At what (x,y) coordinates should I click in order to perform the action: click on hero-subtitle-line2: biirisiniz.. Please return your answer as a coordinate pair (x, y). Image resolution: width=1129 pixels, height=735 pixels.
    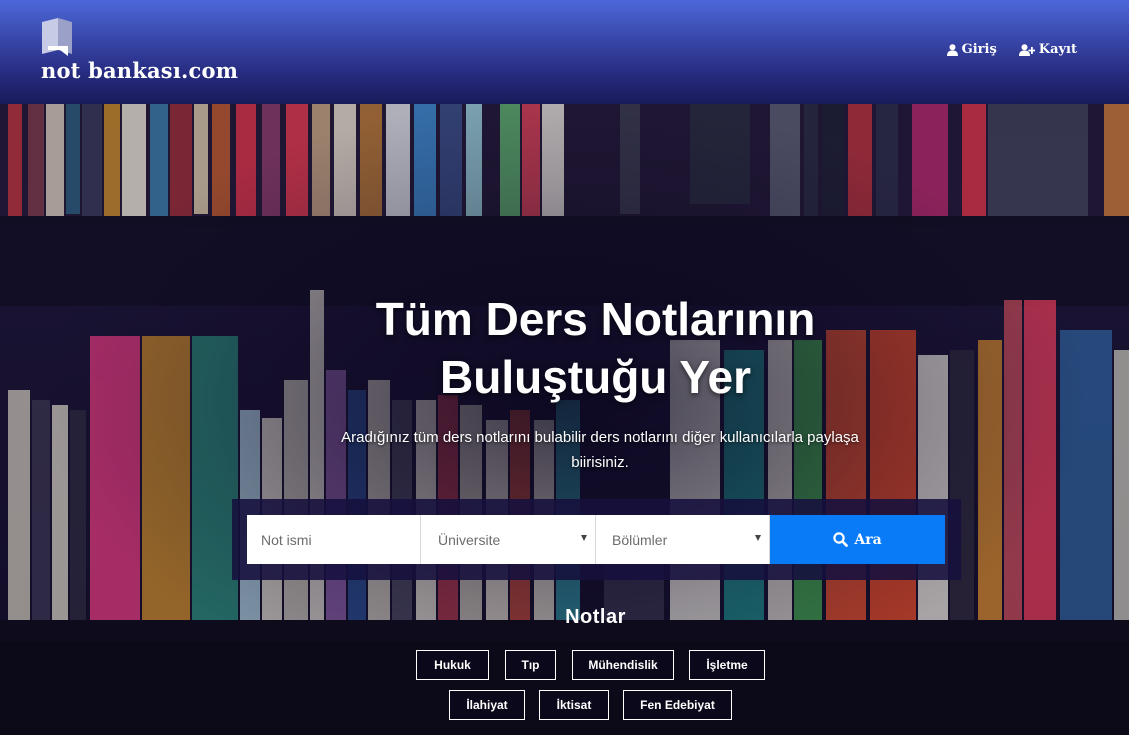
    Looking at the image, I should click on (600, 462).